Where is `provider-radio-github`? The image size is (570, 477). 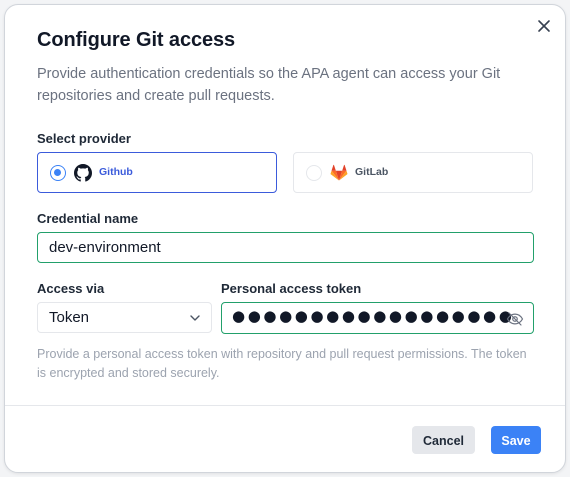
provider-radio-github is located at coordinates (58, 173).